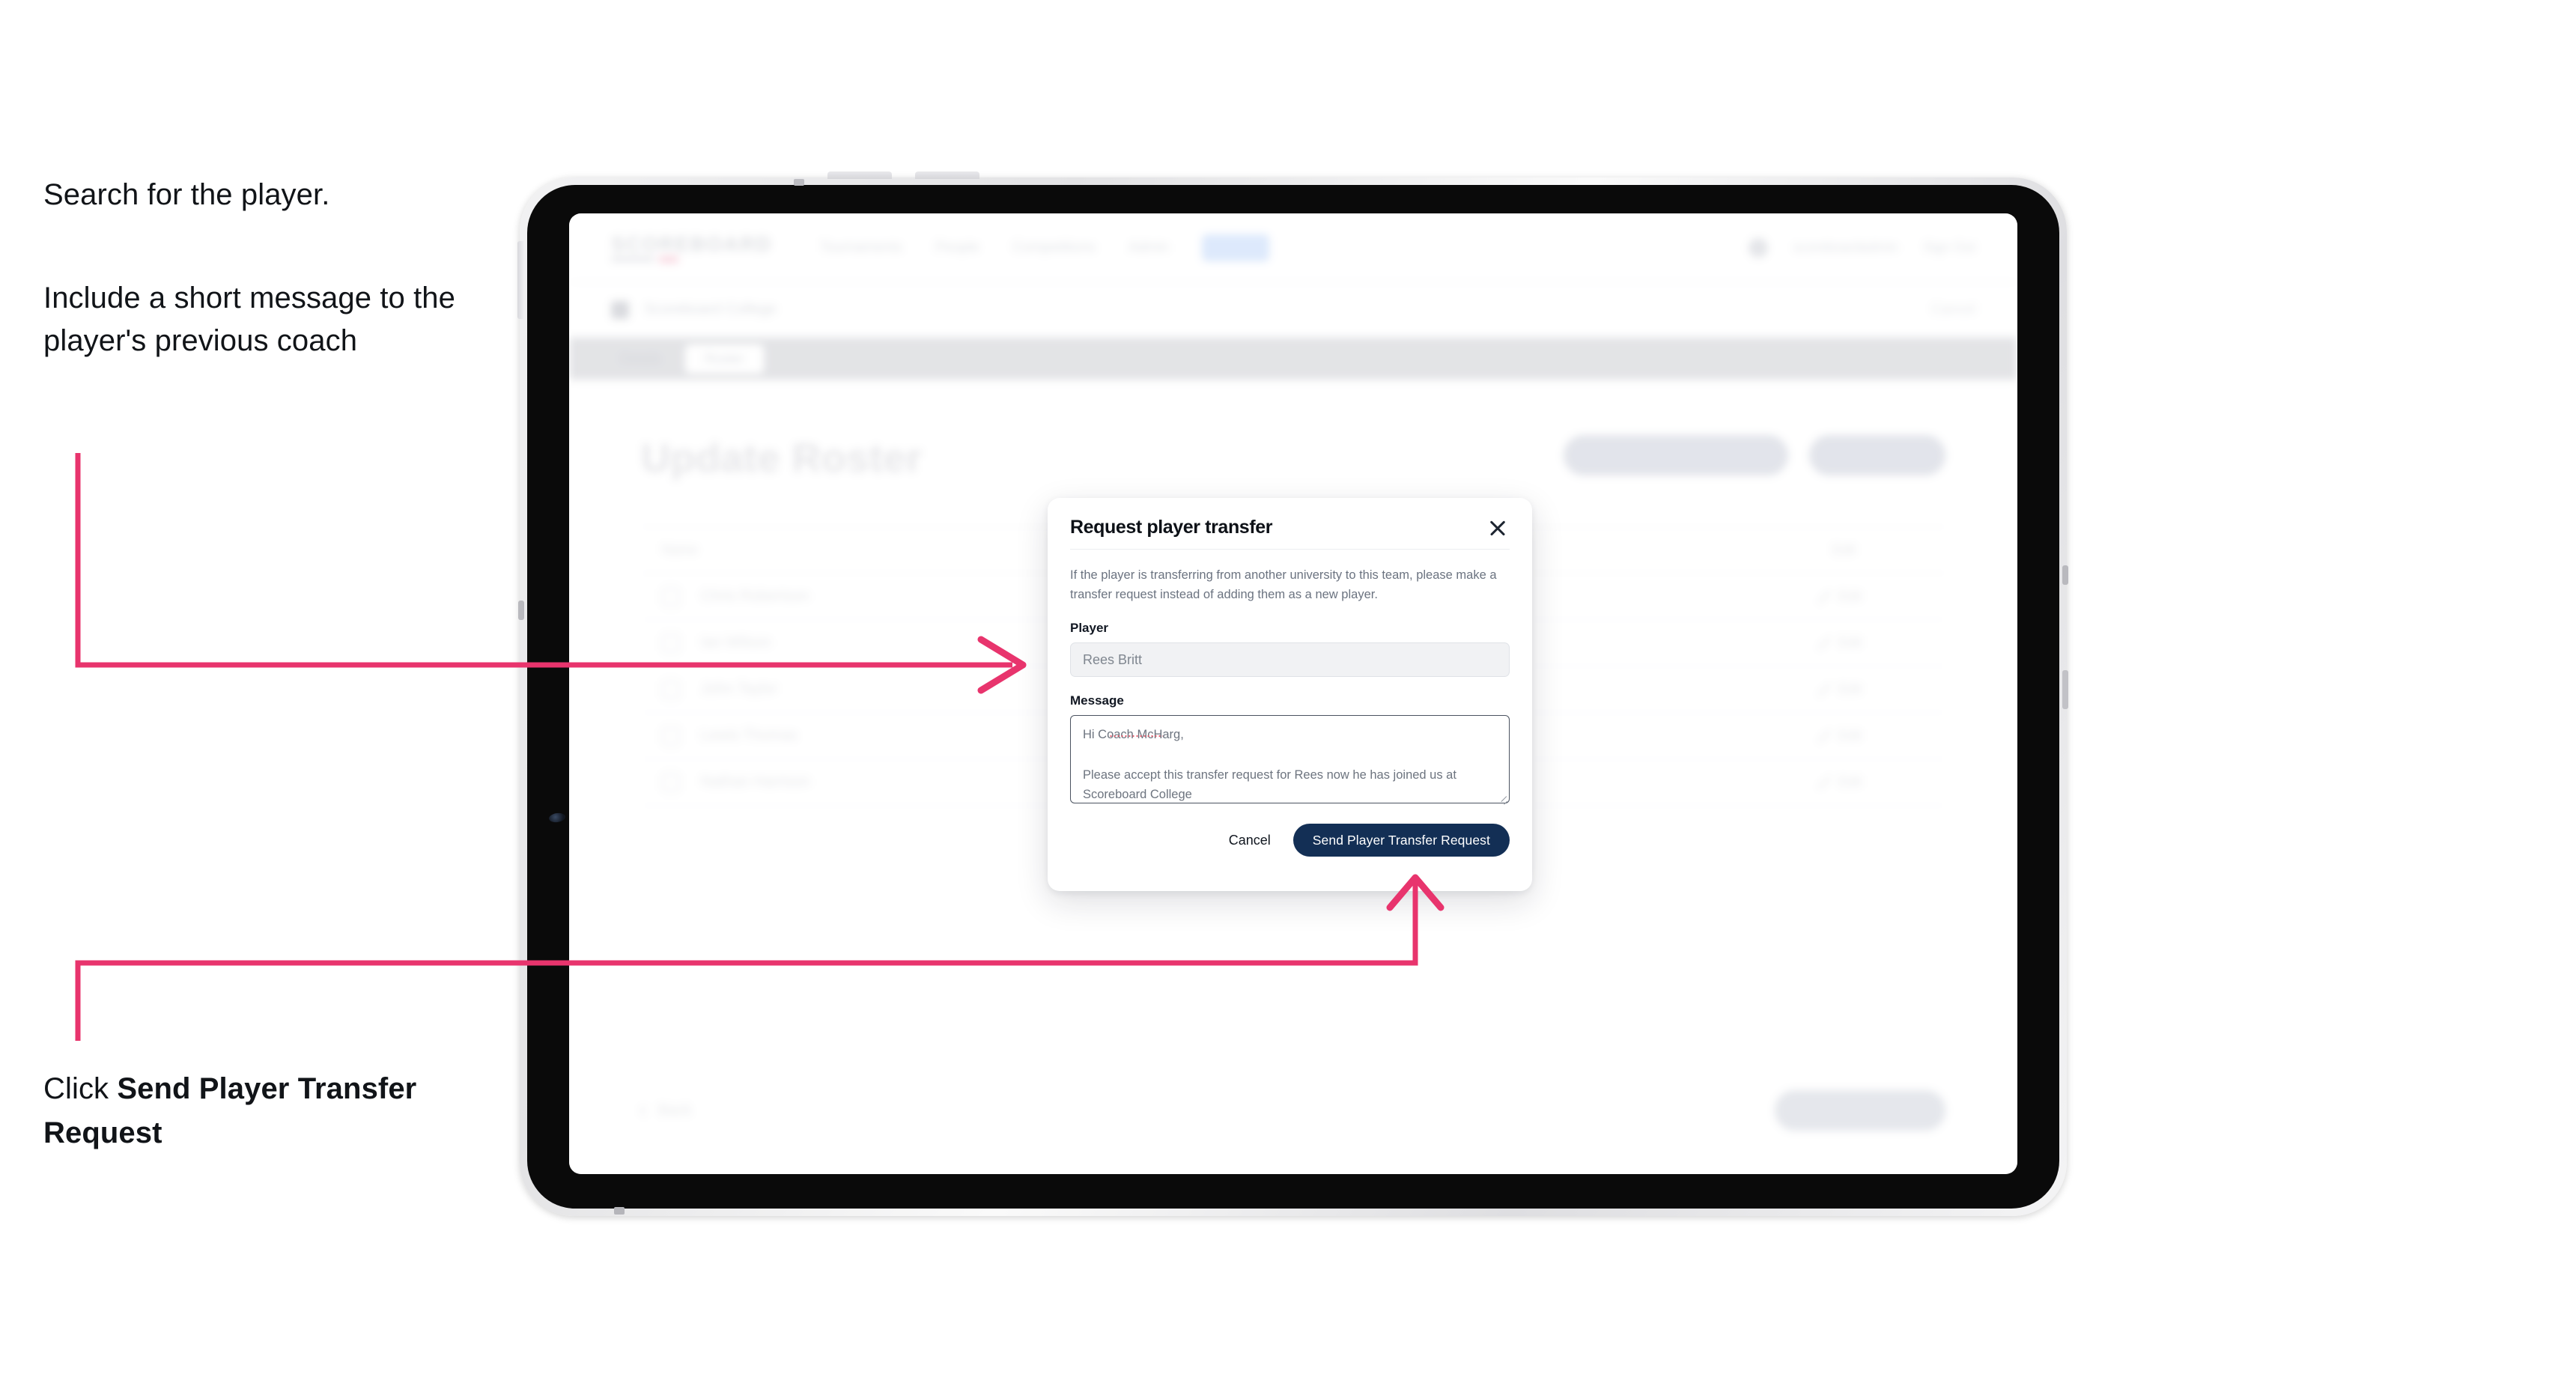 The height and width of the screenshot is (1386, 2576). I want to click on close-icon, so click(1498, 528).